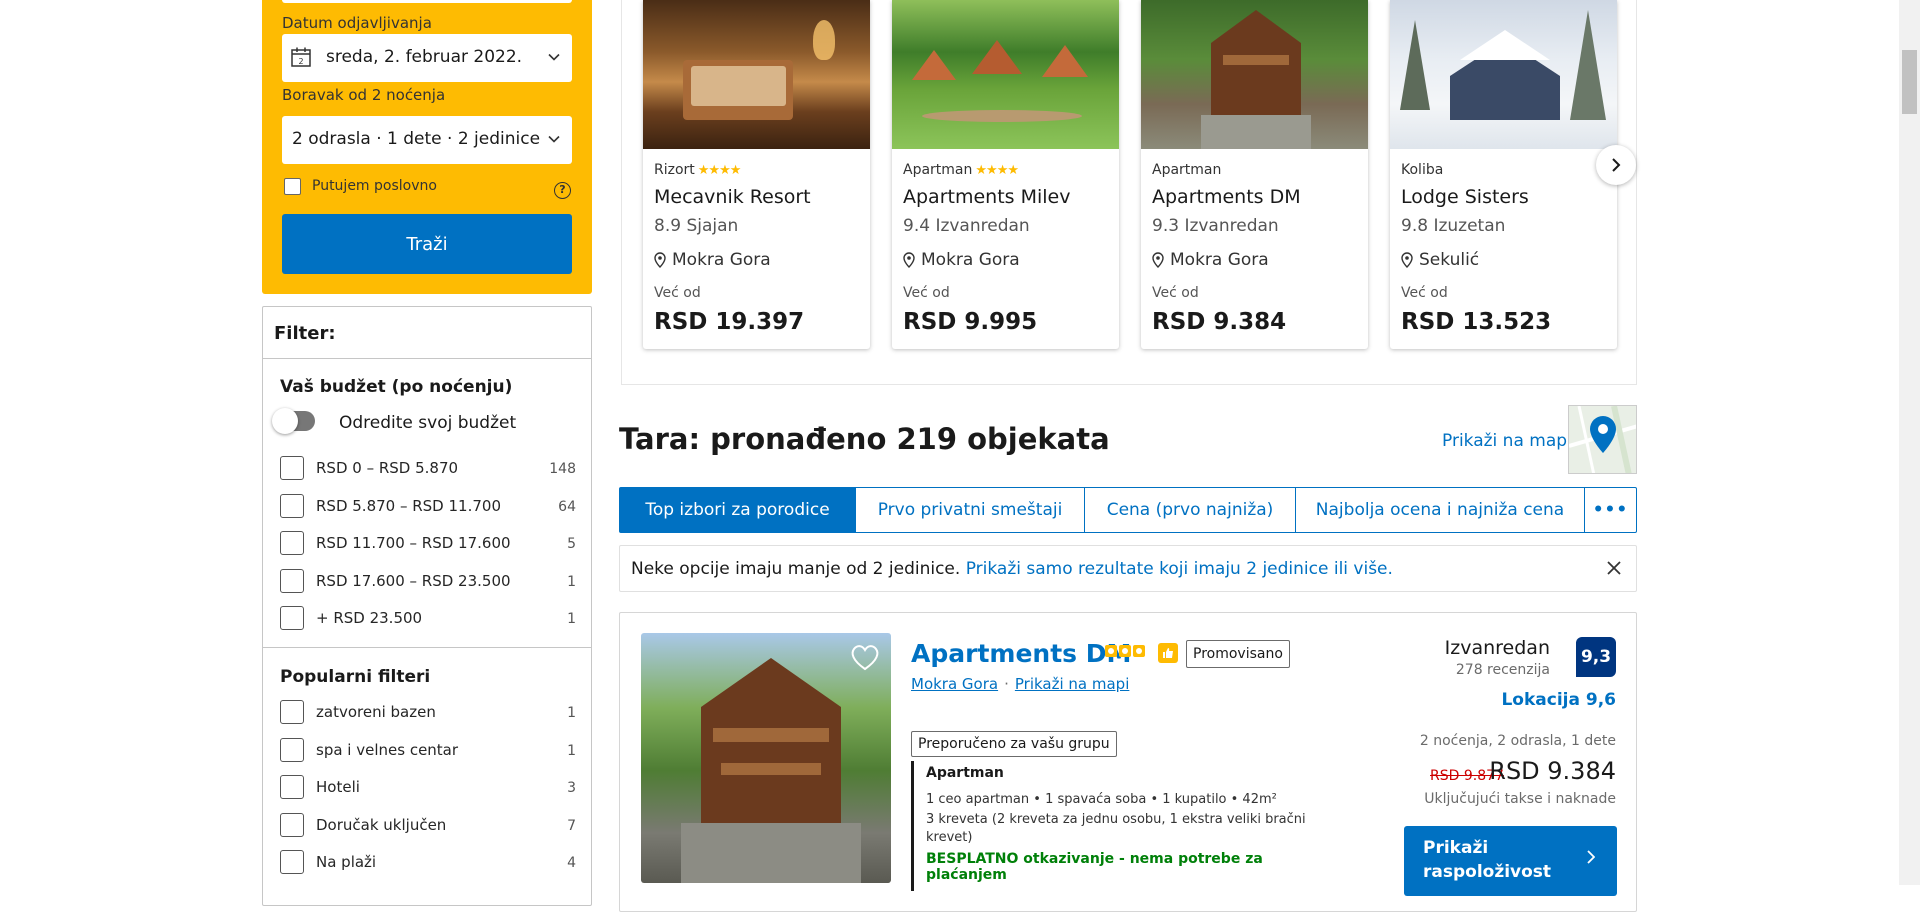 This screenshot has height=912, width=1920. I want to click on budget-option: RSD 17.600 – RSD 23.500 1, so click(428, 582).